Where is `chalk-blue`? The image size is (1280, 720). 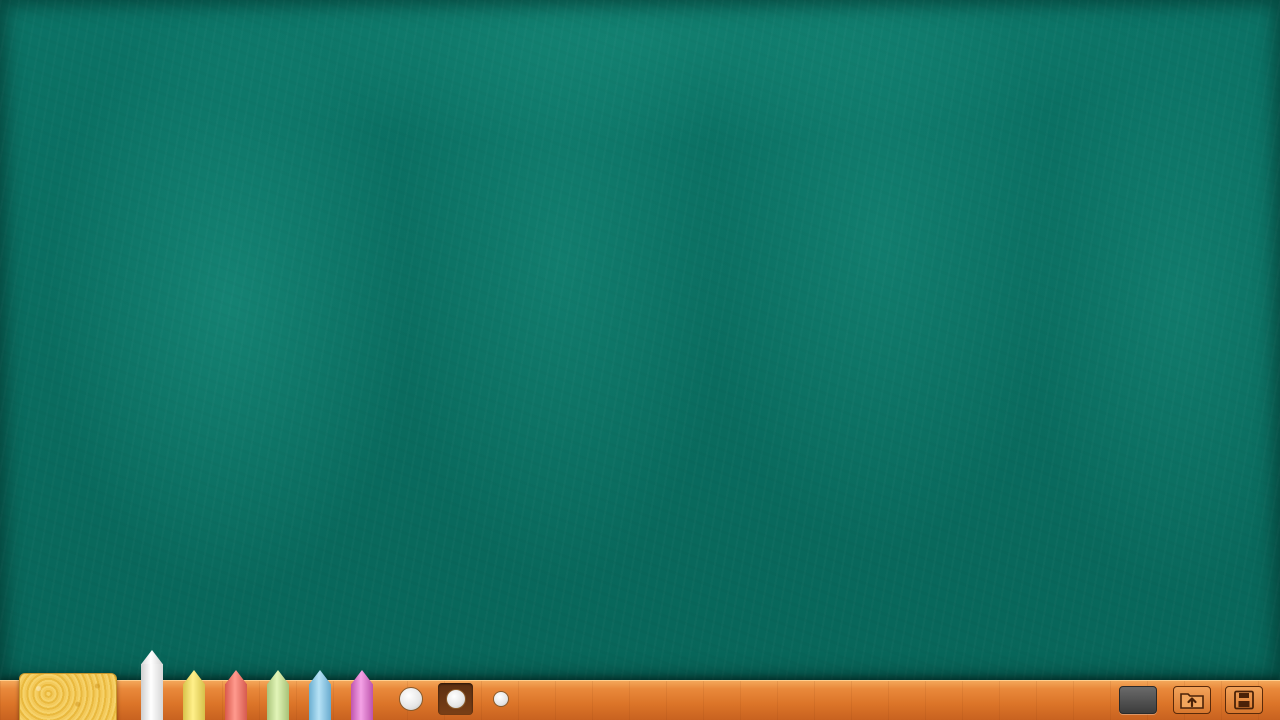 chalk-blue is located at coordinates (320, 695).